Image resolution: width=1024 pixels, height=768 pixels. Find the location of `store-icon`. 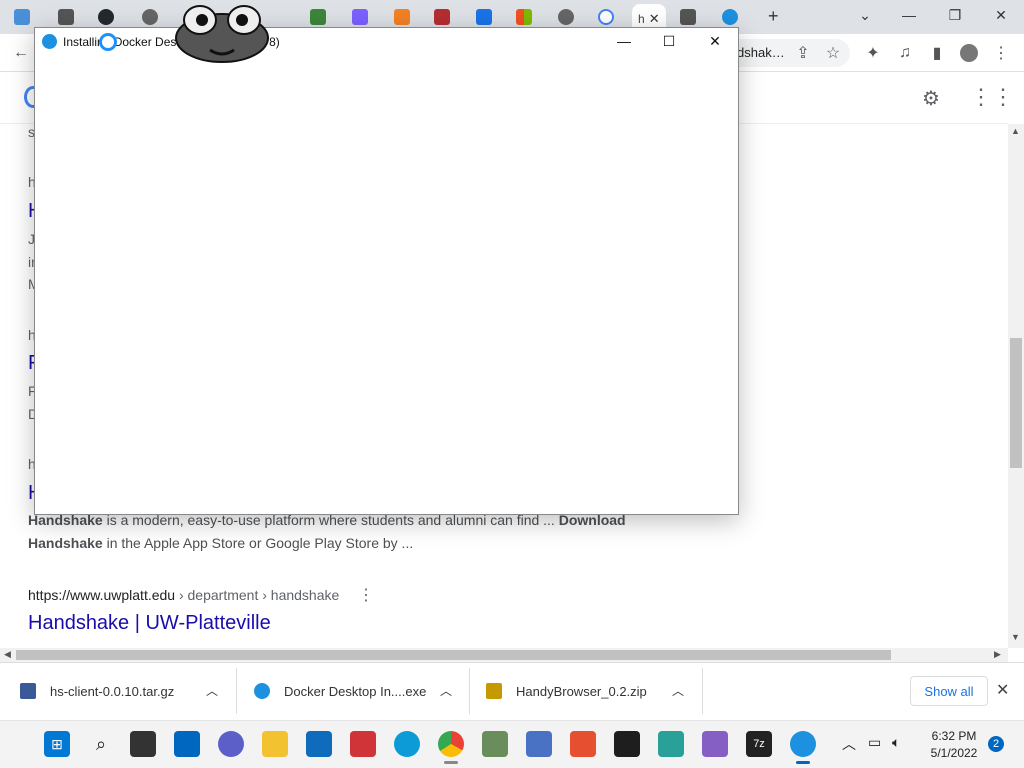

store-icon is located at coordinates (319, 744).